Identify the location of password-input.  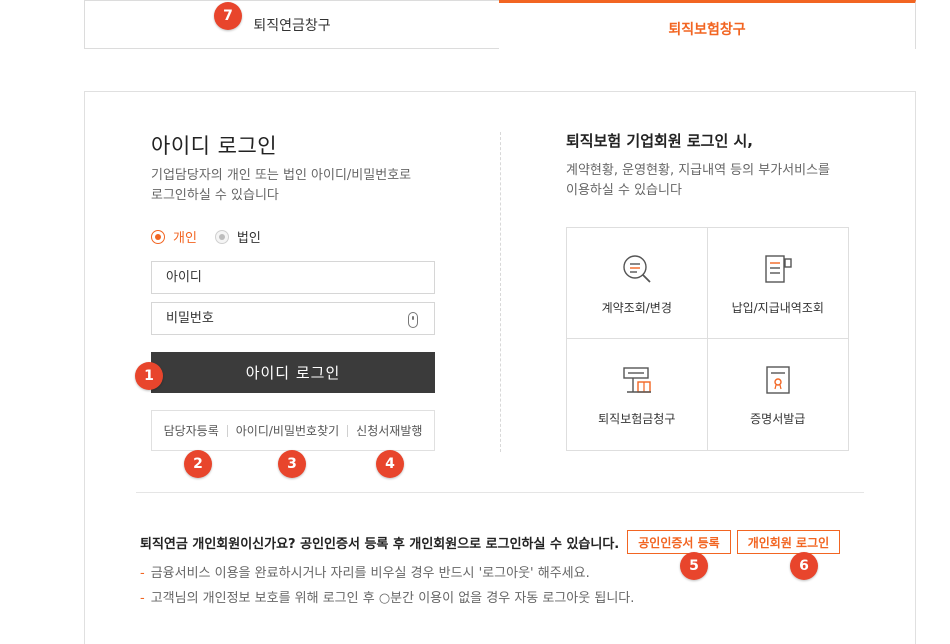
(293, 318).